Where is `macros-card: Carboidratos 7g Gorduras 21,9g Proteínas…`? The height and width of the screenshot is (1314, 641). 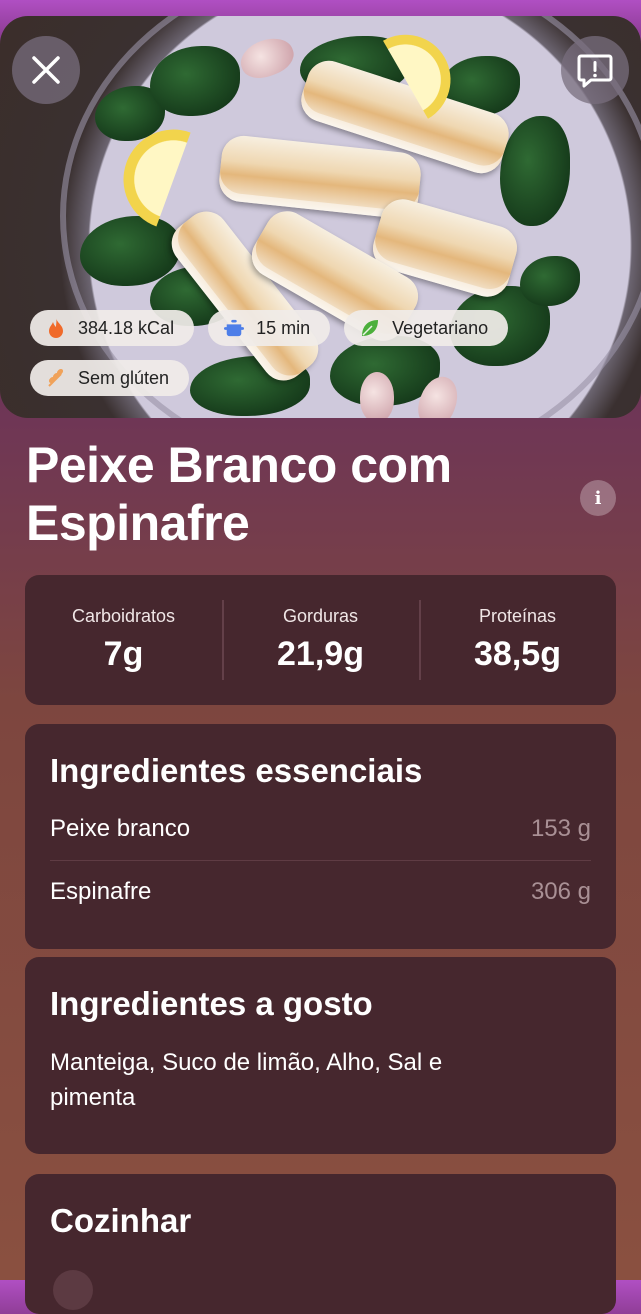
macros-card: Carboidratos 7g Gorduras 21,9g Proteínas… is located at coordinates (320, 640).